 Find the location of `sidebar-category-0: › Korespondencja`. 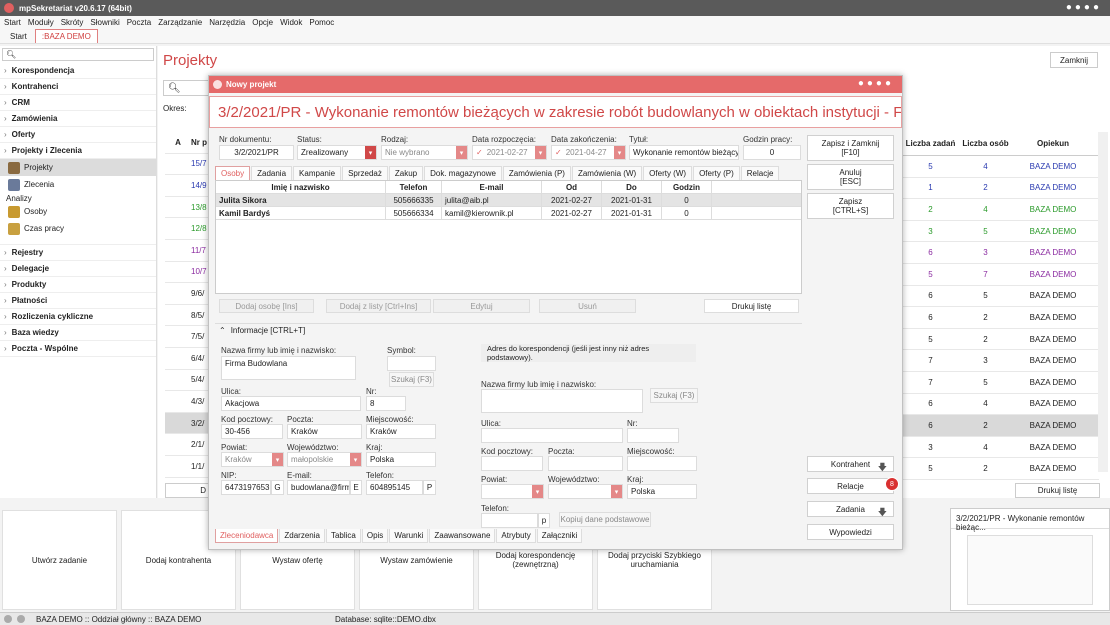

sidebar-category-0: › Korespondencja is located at coordinates (78, 71).